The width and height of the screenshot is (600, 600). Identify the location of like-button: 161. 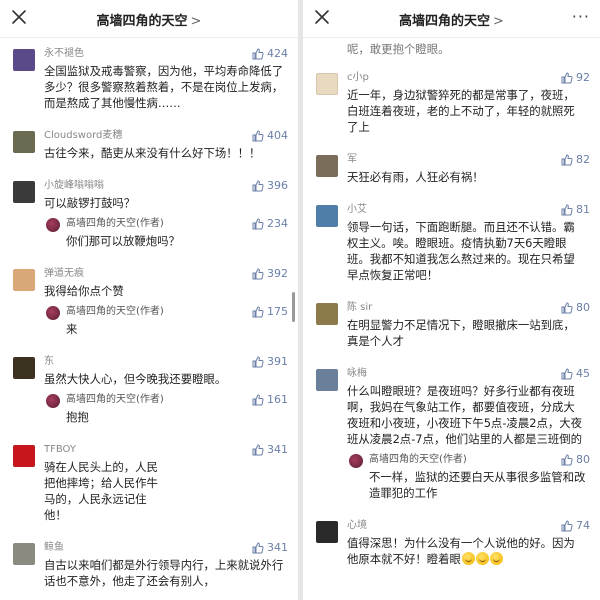
(270, 399).